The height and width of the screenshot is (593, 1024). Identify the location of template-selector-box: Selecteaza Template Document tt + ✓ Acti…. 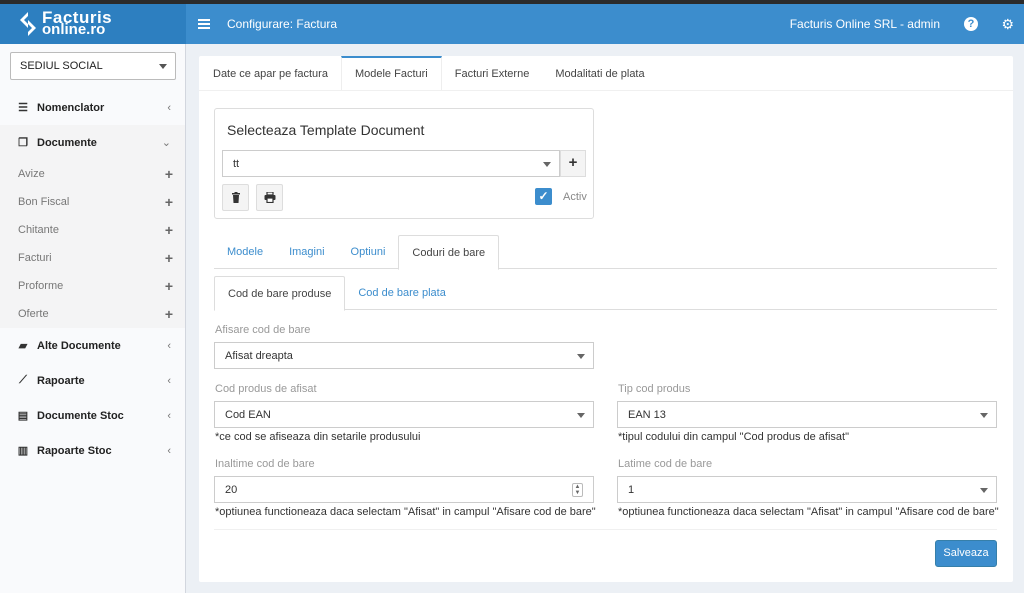
(404, 163).